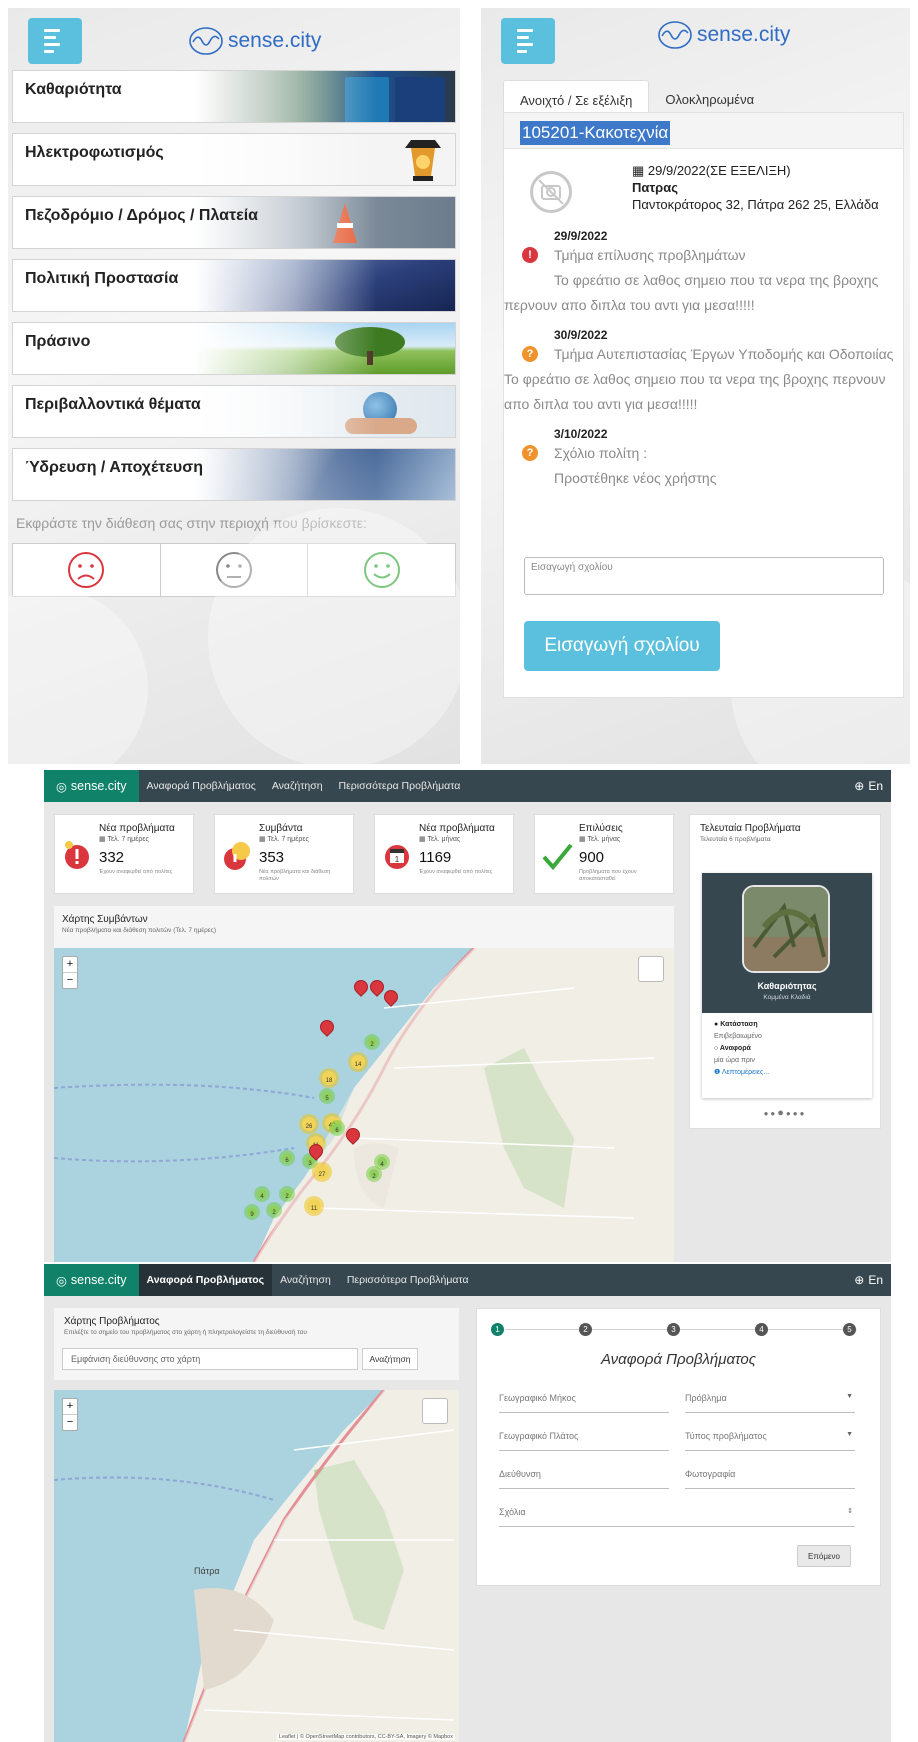 The height and width of the screenshot is (1742, 918). Describe the element at coordinates (557, 857) in the screenshot. I see `checkmark-icon` at that location.